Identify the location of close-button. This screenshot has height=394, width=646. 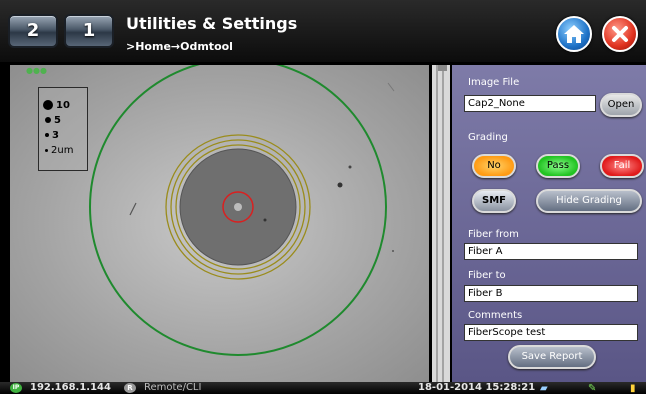
(620, 34).